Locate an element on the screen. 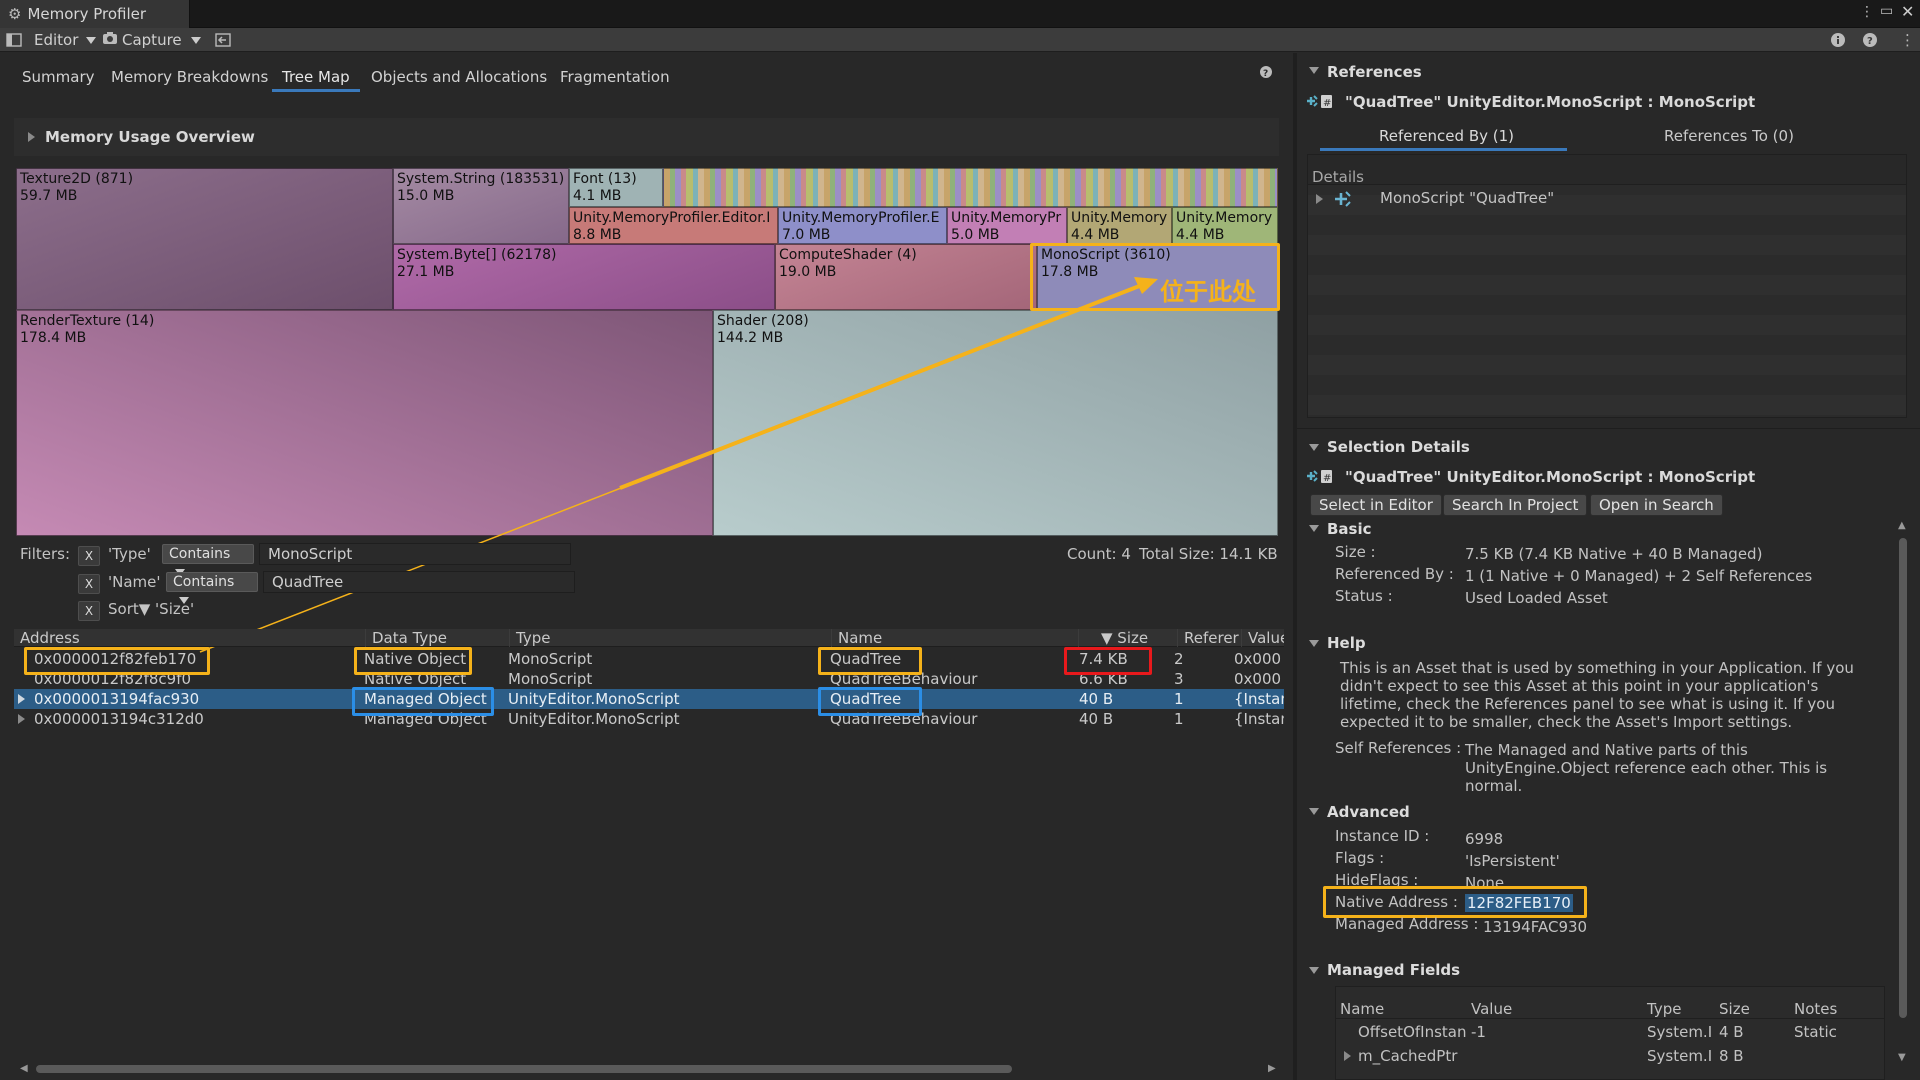  managed-name-highlight is located at coordinates (870, 701).